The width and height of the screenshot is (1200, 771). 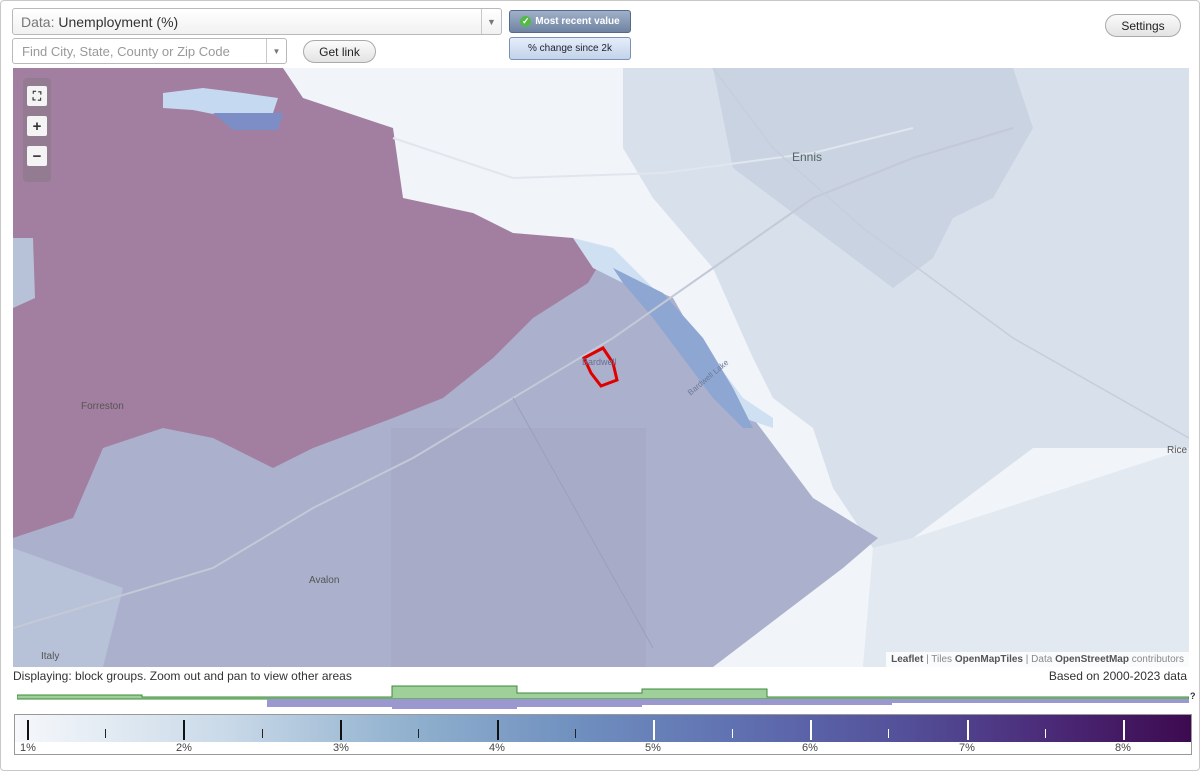 I want to click on data-select-prefix: Data:, so click(x=38, y=22).